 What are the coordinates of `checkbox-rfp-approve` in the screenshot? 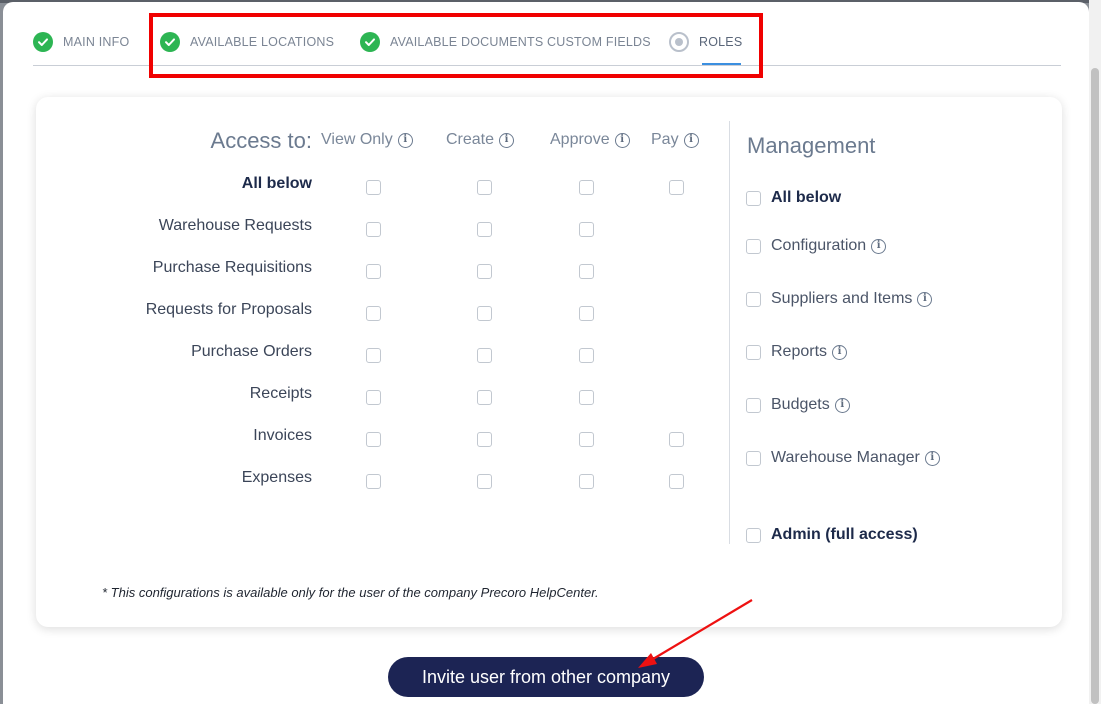 It's located at (586, 313).